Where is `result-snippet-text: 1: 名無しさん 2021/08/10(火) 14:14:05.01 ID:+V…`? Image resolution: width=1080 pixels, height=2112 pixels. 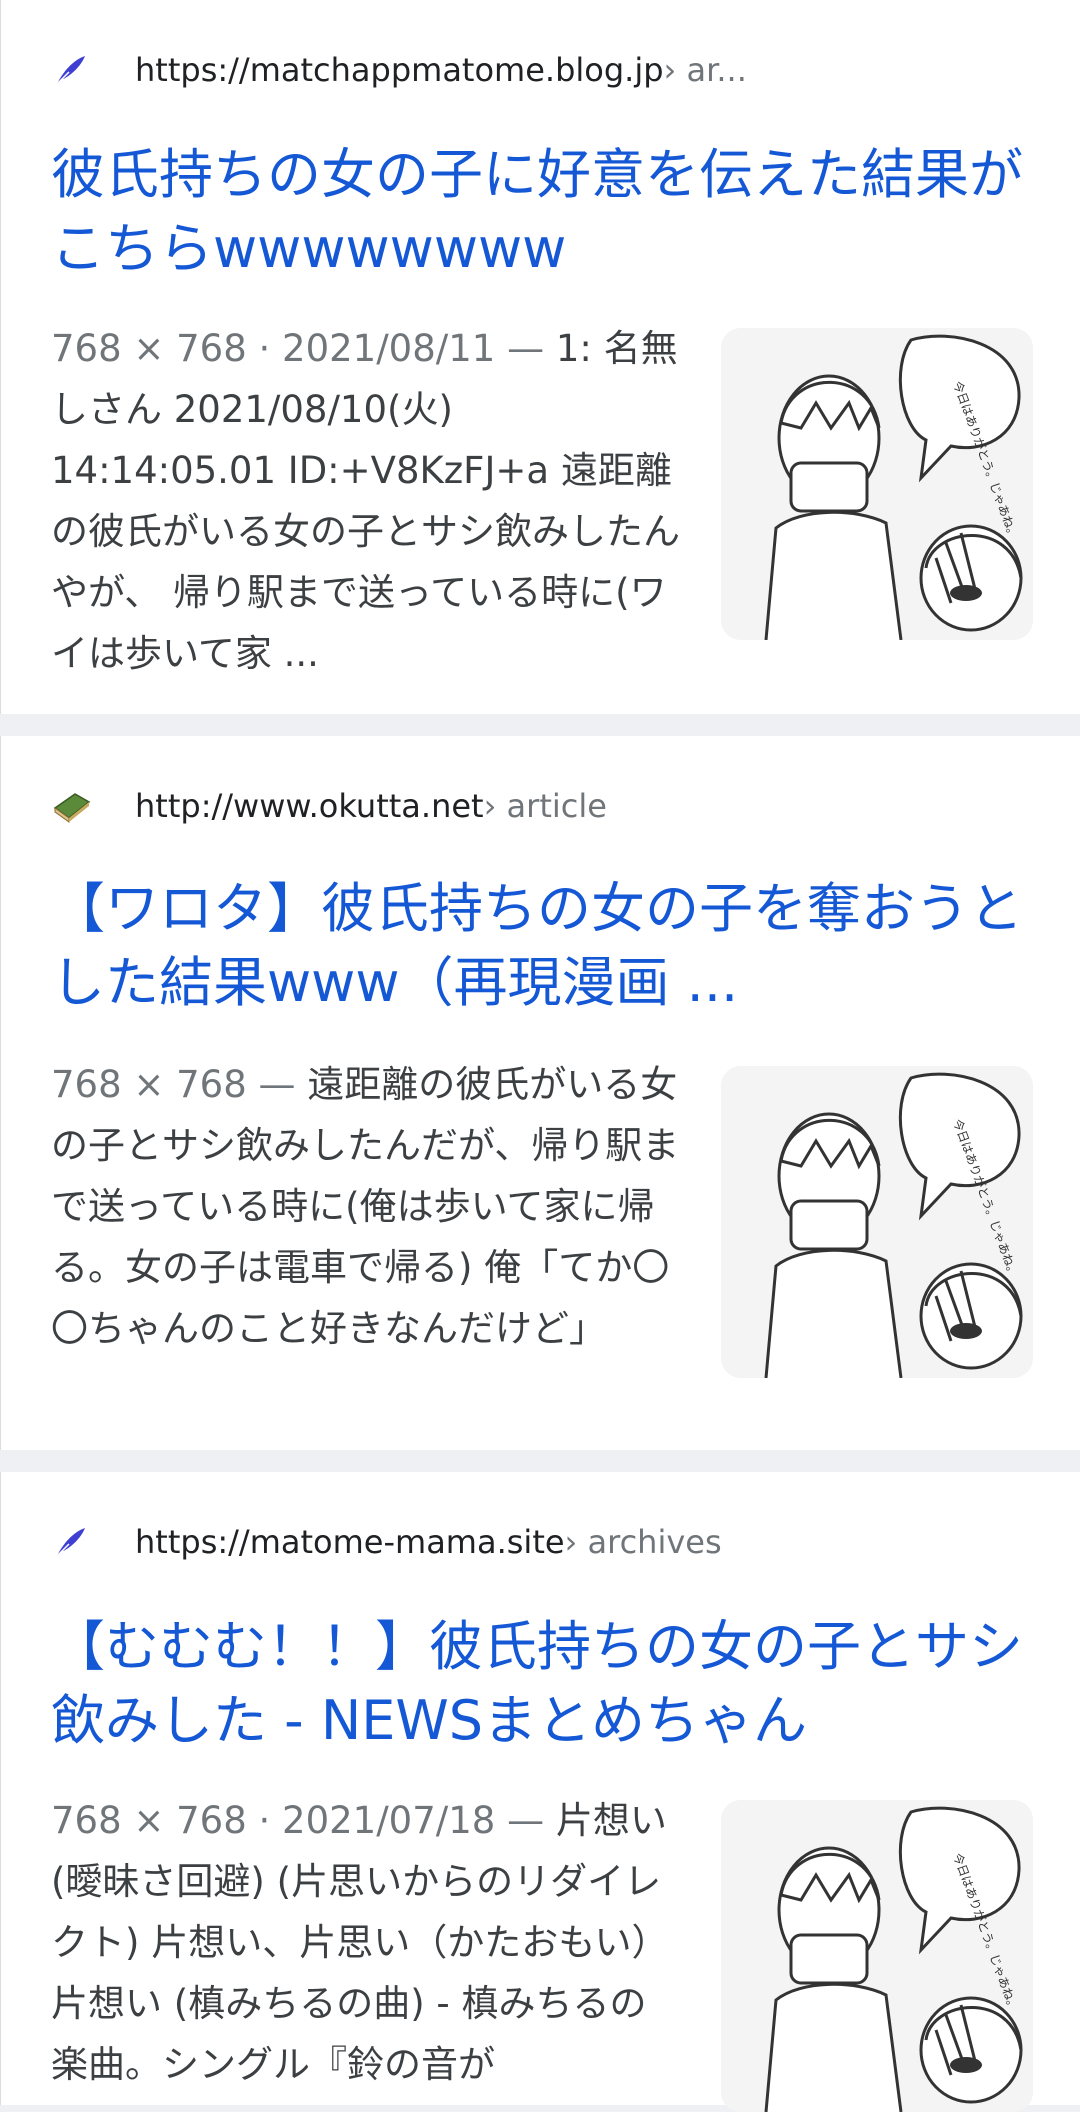 result-snippet-text: 1: 名無しさん 2021/08/10(火) 14:14:05.01 ID:+V… is located at coordinates (365, 501).